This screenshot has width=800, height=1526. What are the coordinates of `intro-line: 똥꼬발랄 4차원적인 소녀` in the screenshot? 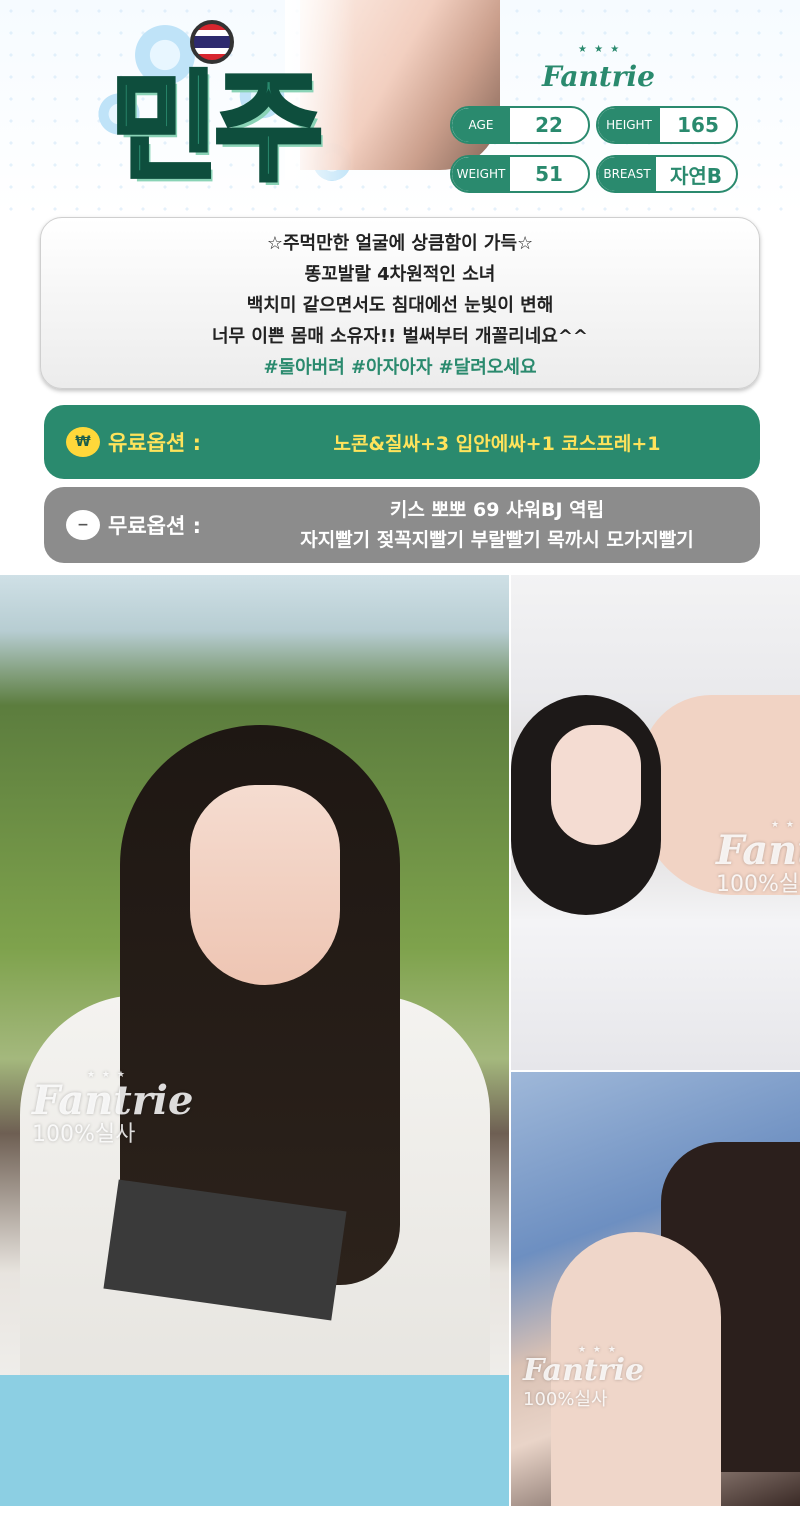 It's located at (400, 274).